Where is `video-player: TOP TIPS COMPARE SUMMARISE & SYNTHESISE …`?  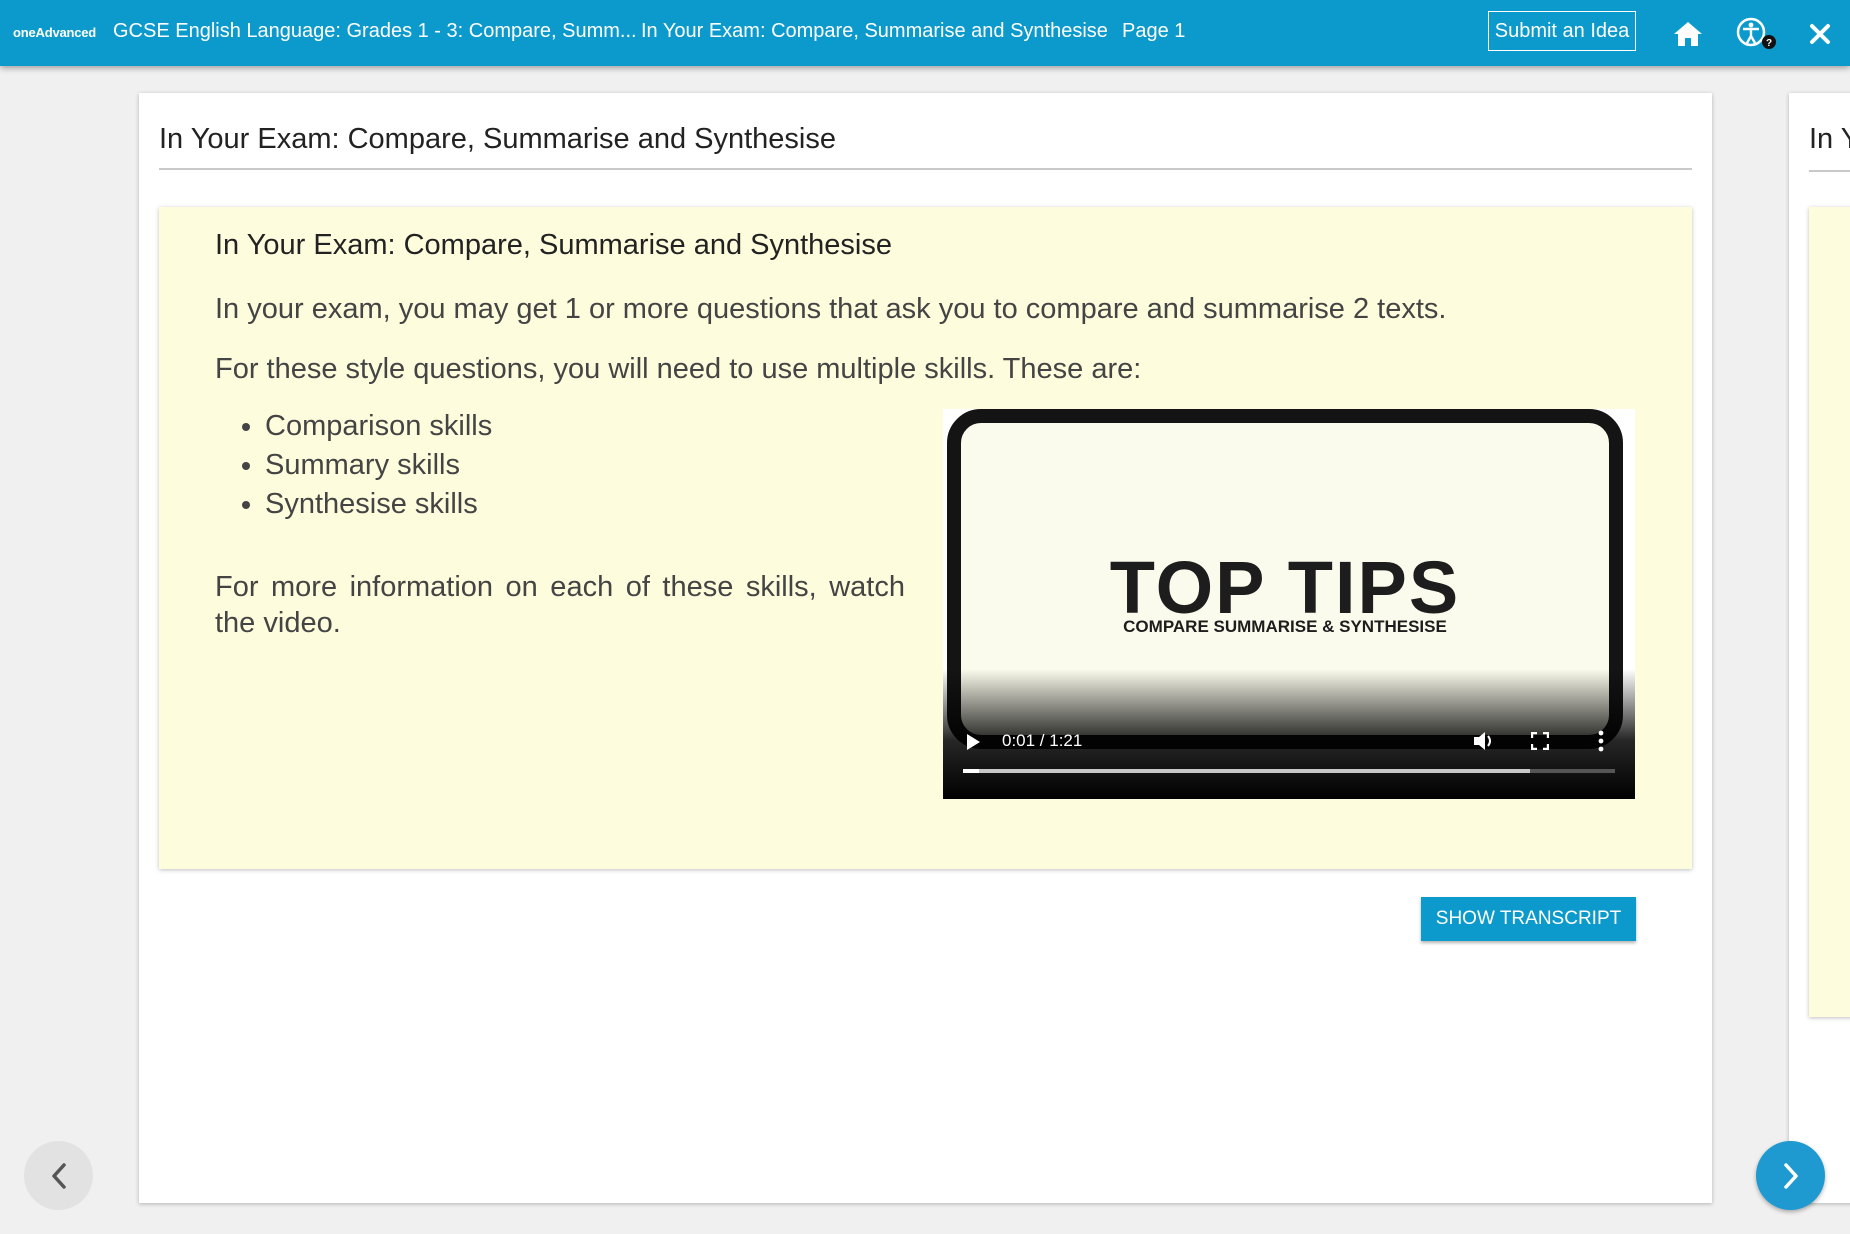
video-player: TOP TIPS COMPARE SUMMARISE & SYNTHESISE … is located at coordinates (1289, 604).